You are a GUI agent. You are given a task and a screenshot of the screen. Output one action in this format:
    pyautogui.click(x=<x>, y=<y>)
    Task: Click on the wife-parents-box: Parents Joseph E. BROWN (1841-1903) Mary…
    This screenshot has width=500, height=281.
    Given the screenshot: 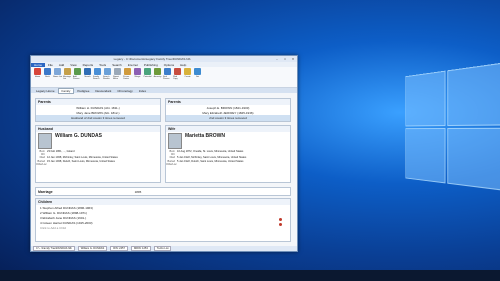 What is the action you would take?
    pyautogui.click(x=228, y=110)
    